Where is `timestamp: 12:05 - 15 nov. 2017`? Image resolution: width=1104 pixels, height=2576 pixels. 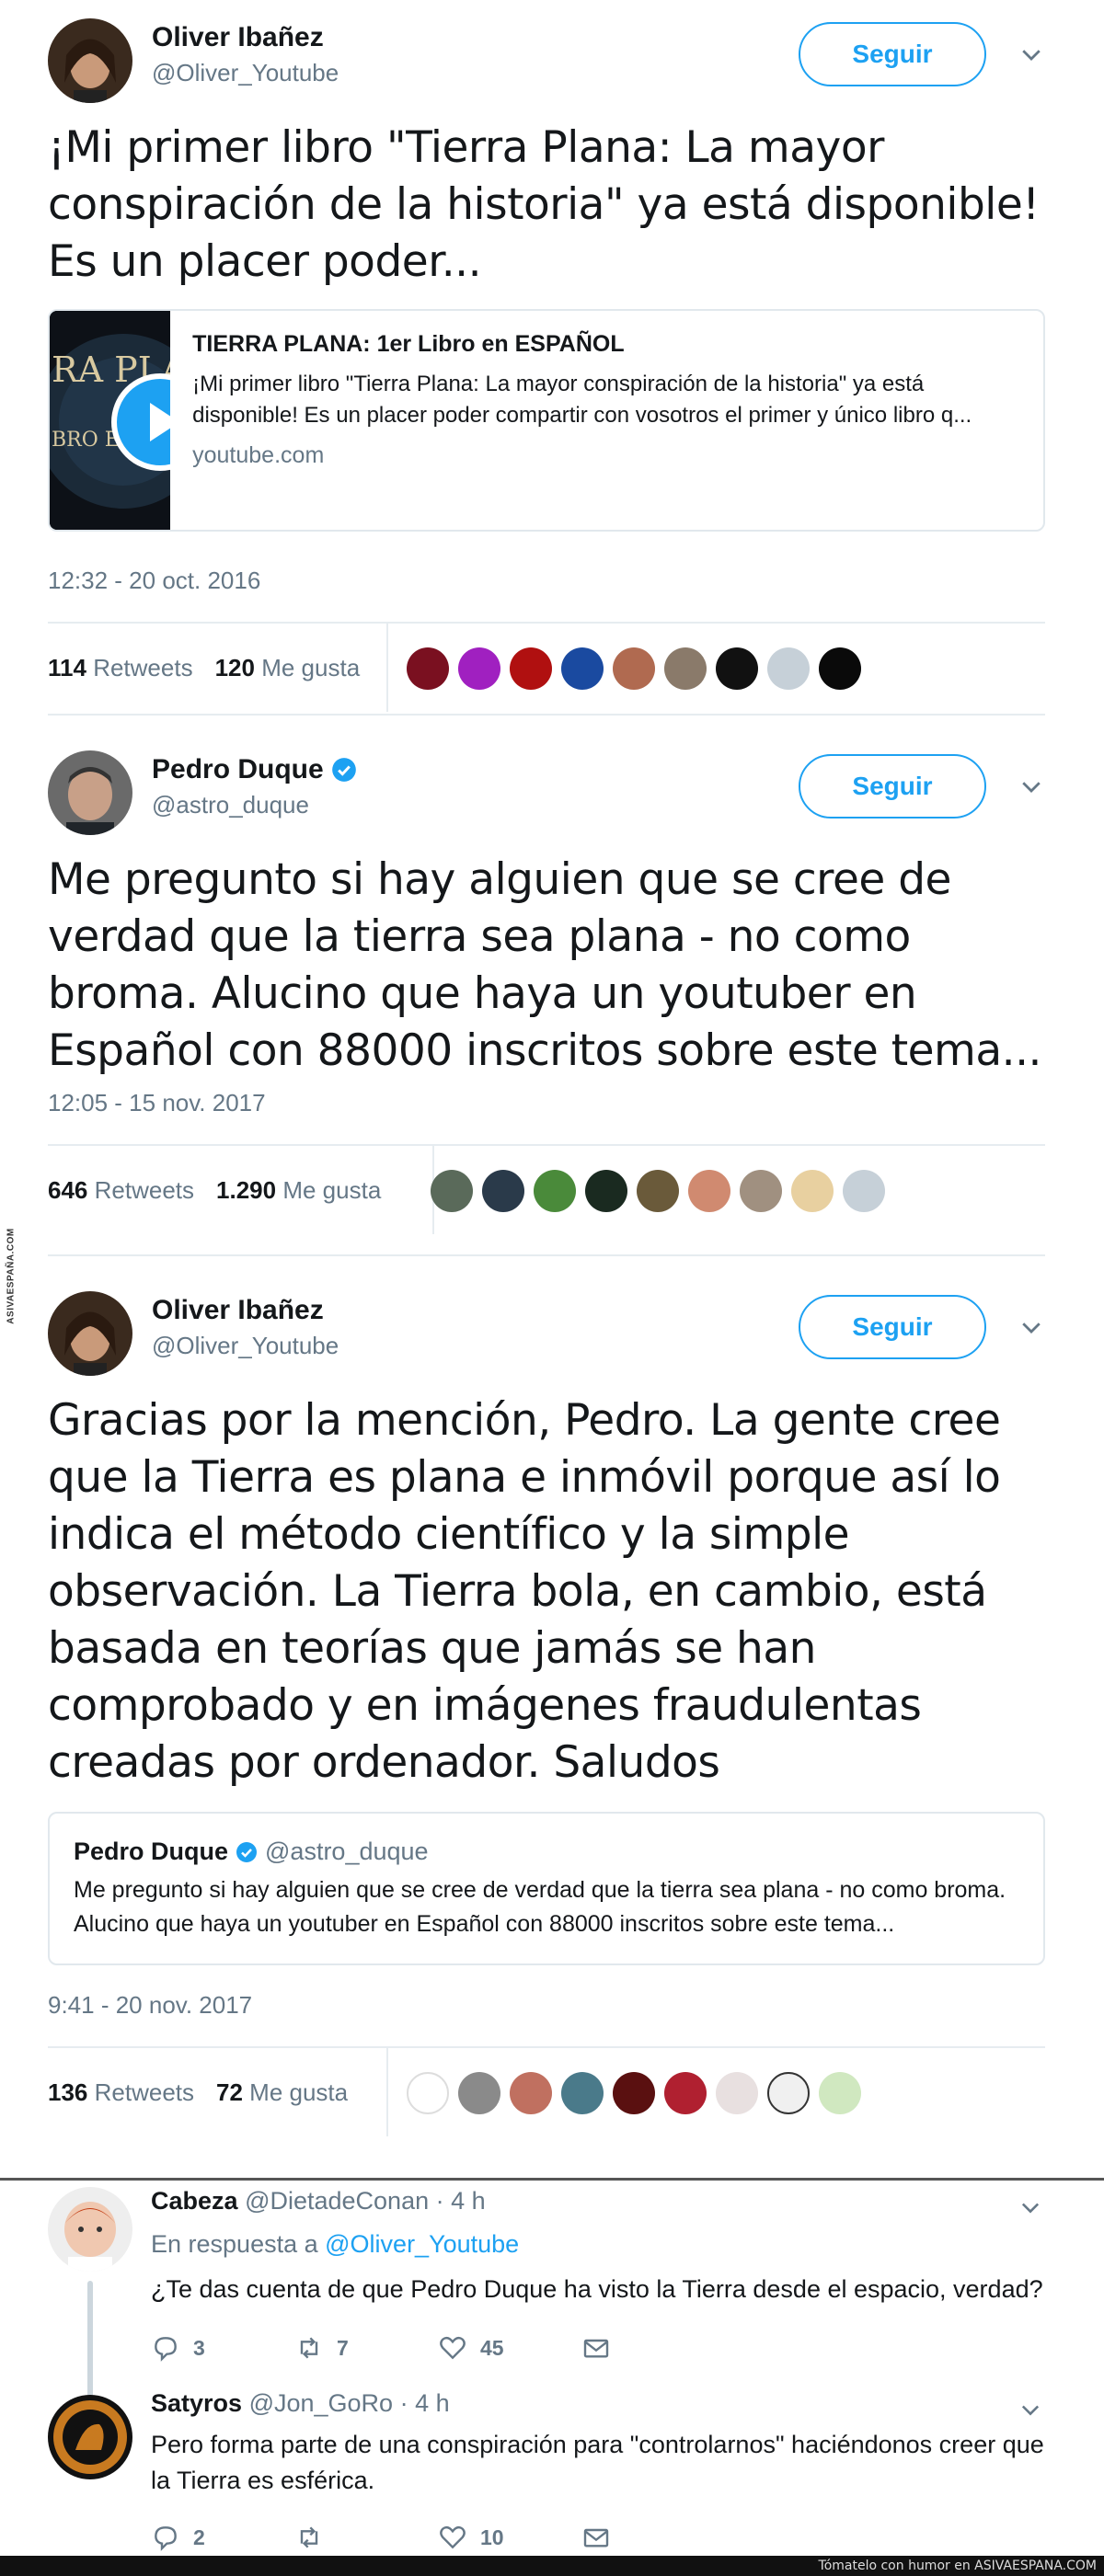 timestamp: 12:05 - 15 nov. 2017 is located at coordinates (546, 1106).